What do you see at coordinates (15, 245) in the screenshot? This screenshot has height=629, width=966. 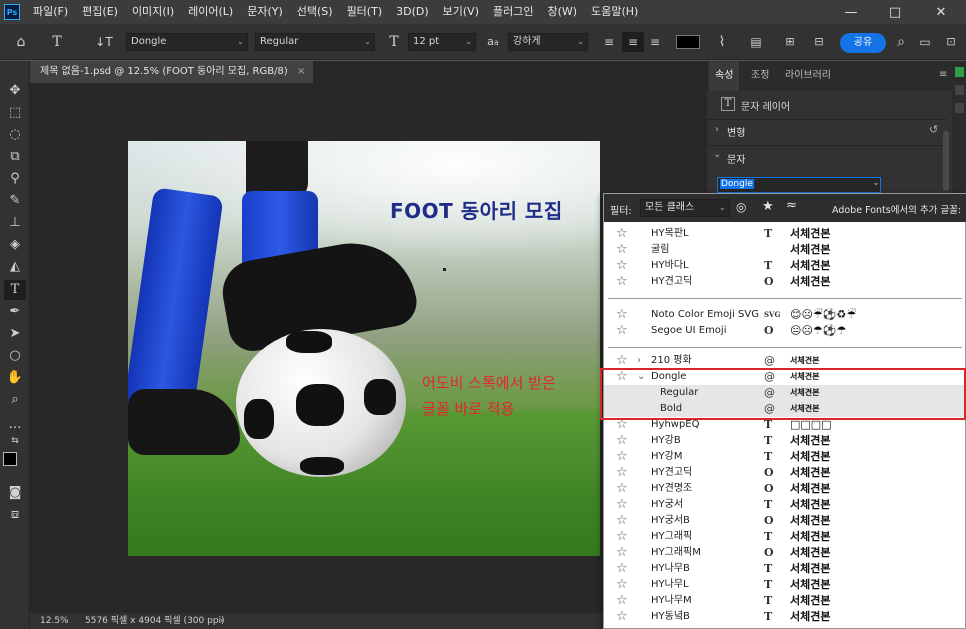 I see `eraser-tool-icon: ◈` at bounding box center [15, 245].